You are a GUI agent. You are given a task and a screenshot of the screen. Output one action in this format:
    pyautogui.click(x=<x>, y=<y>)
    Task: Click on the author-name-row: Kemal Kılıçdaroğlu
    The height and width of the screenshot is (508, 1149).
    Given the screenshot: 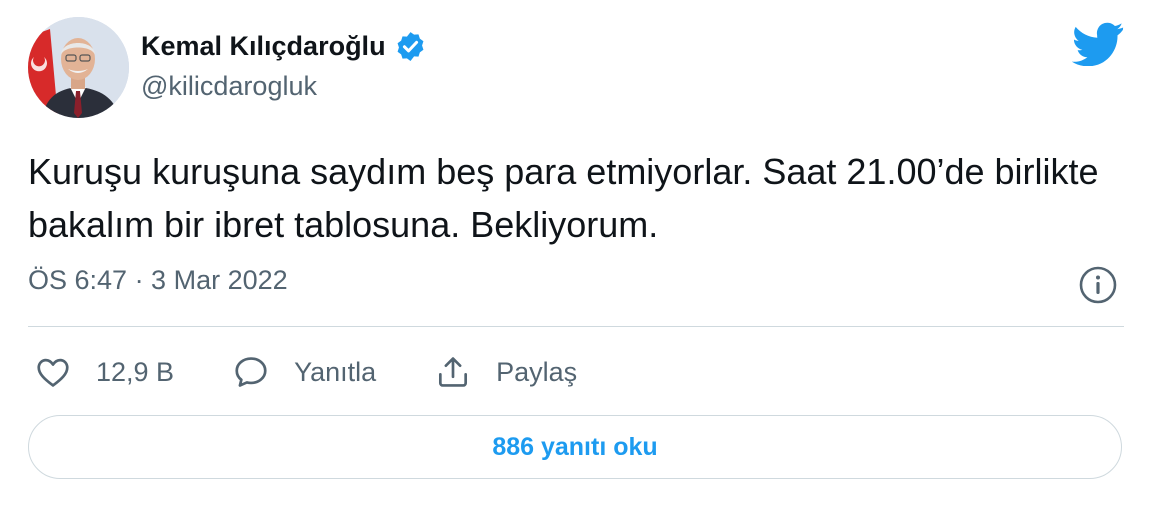 What is the action you would take?
    pyautogui.click(x=284, y=46)
    